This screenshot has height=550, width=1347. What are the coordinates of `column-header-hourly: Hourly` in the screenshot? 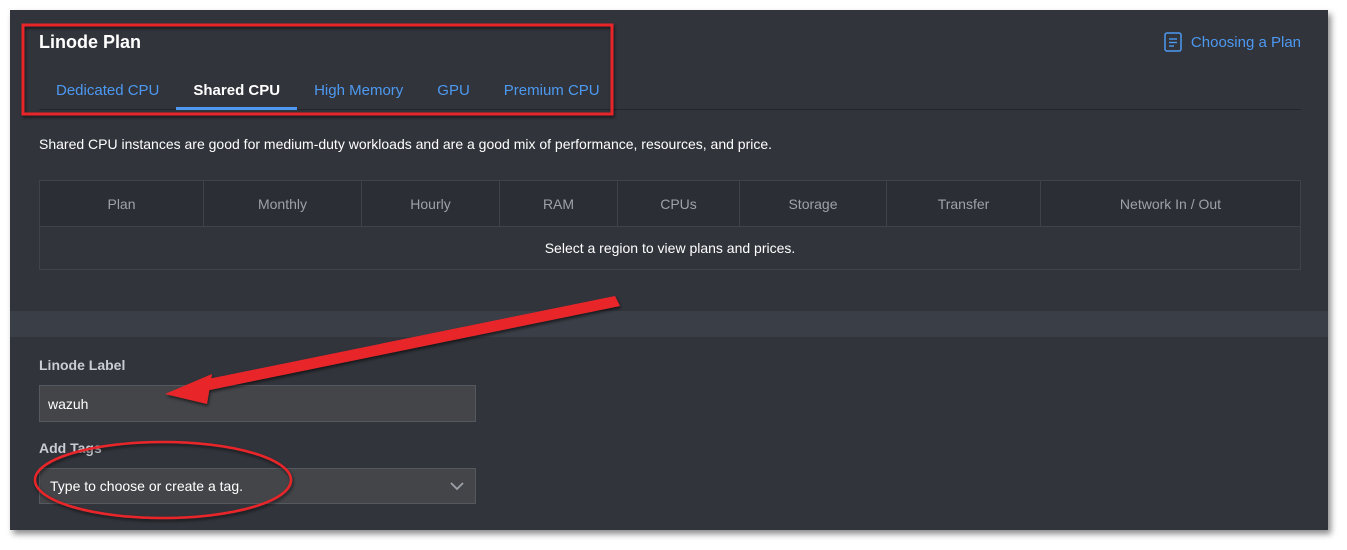 It's located at (431, 203).